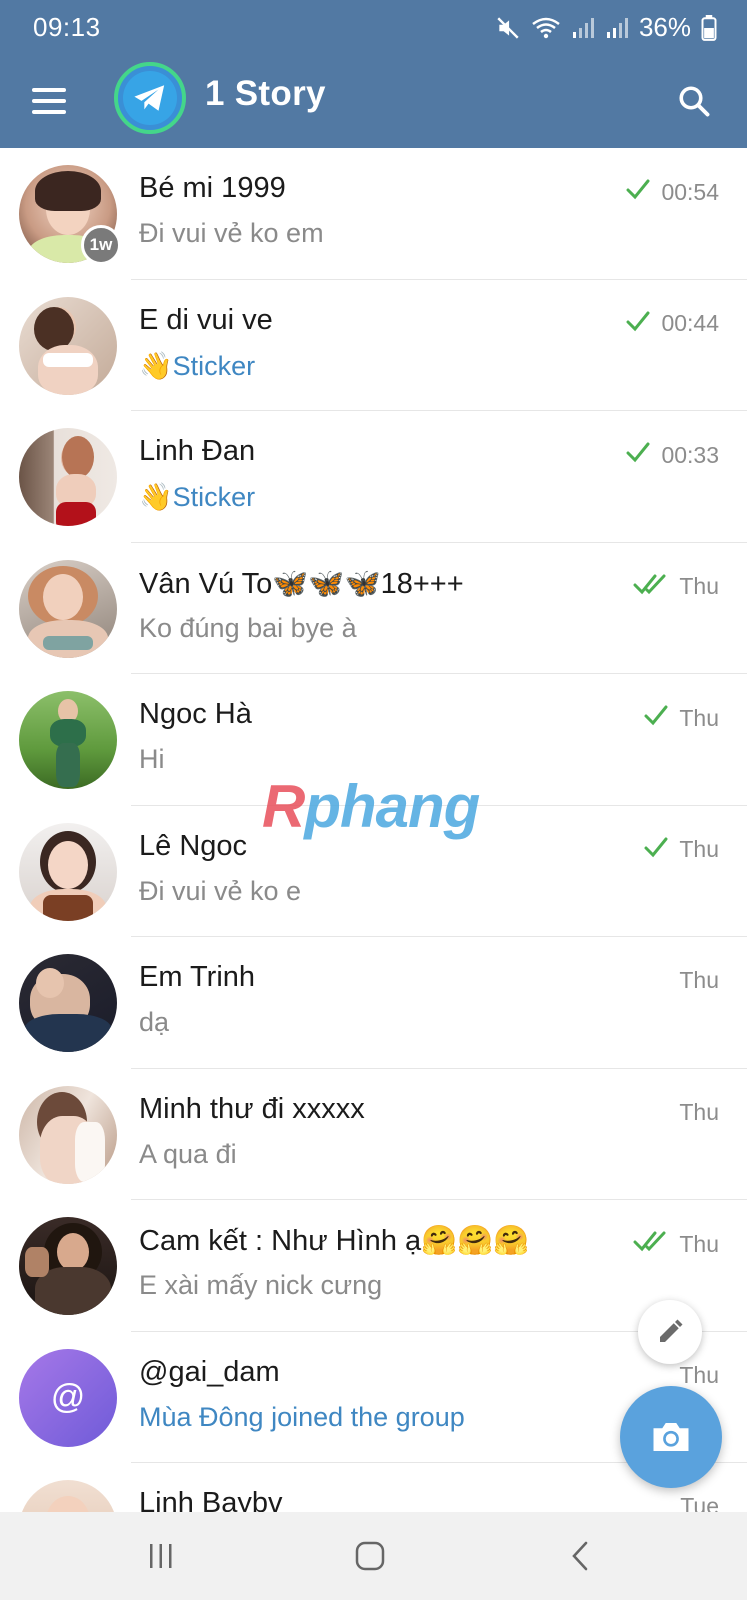  What do you see at coordinates (261, 1285) in the screenshot?
I see `chat-preview: E xài mấy nick cưng` at bounding box center [261, 1285].